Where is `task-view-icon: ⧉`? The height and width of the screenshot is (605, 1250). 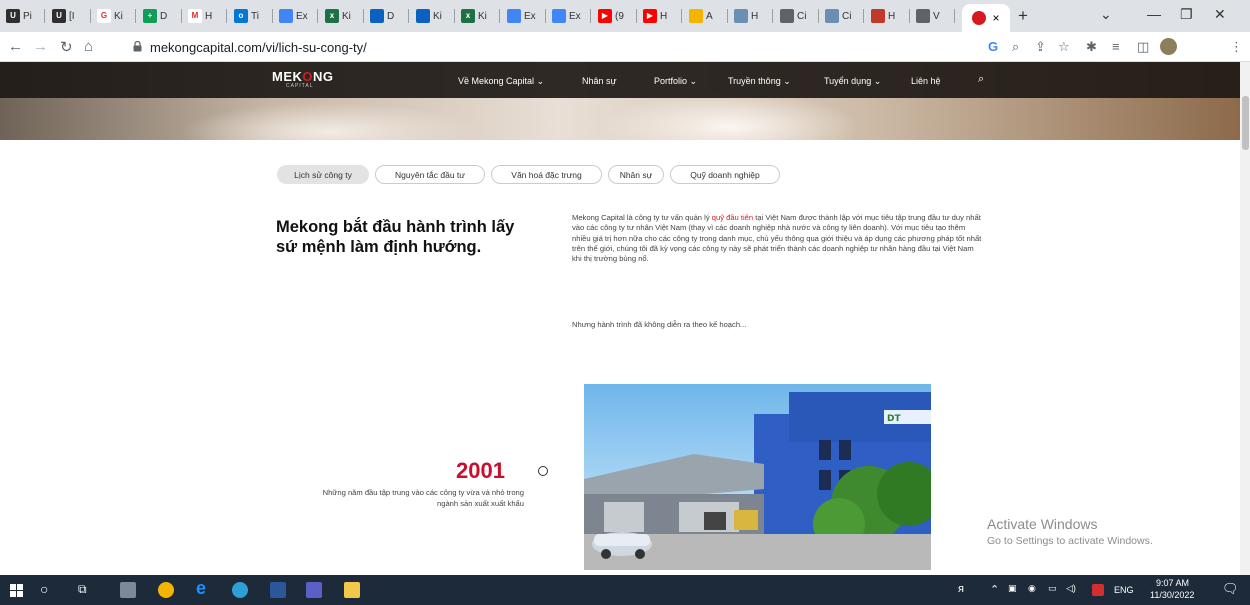
task-view-icon: ⧉ is located at coordinates (82, 589).